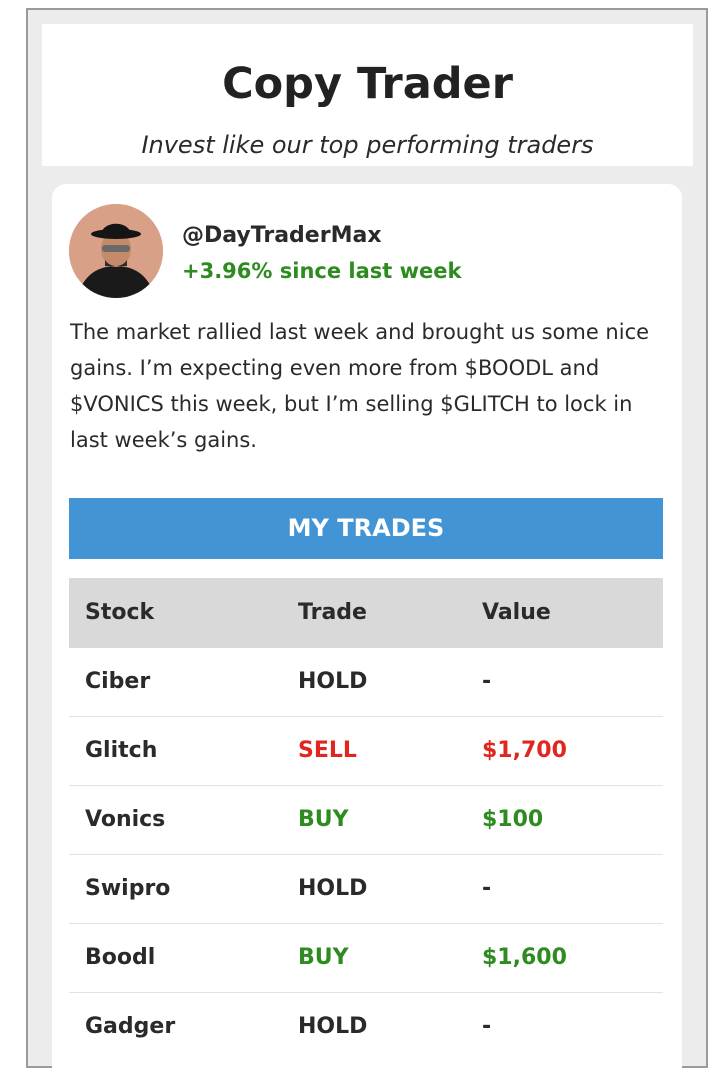  Describe the element at coordinates (322, 271) in the screenshot. I see `trader-performance: +3.96% since last week` at that location.